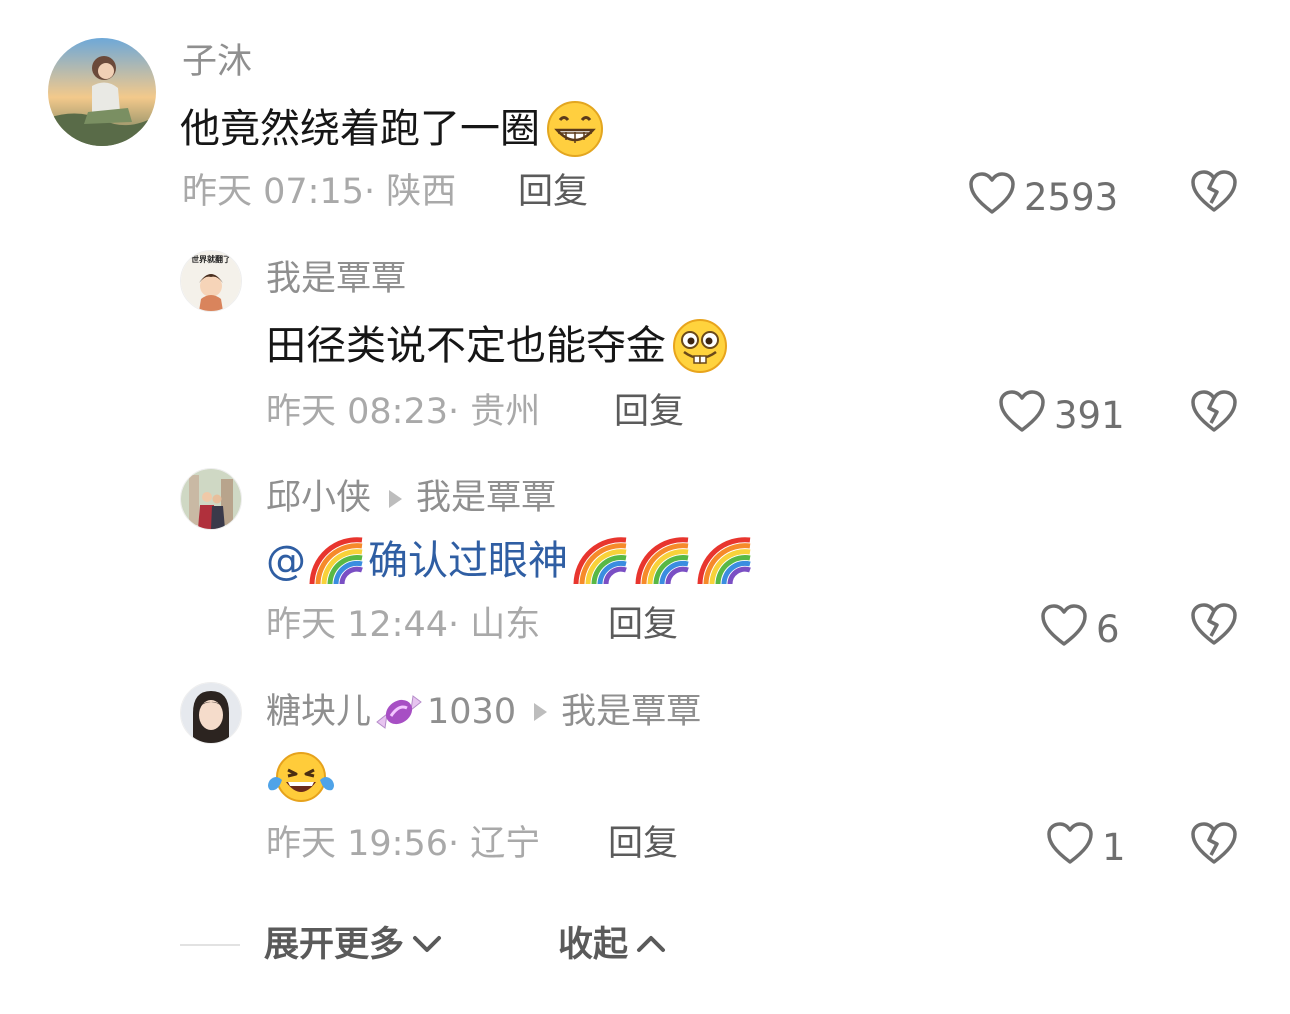 Image resolution: width=1290 pixels, height=1014 pixels. What do you see at coordinates (427, 945) in the screenshot?
I see `chevron-down-icon` at bounding box center [427, 945].